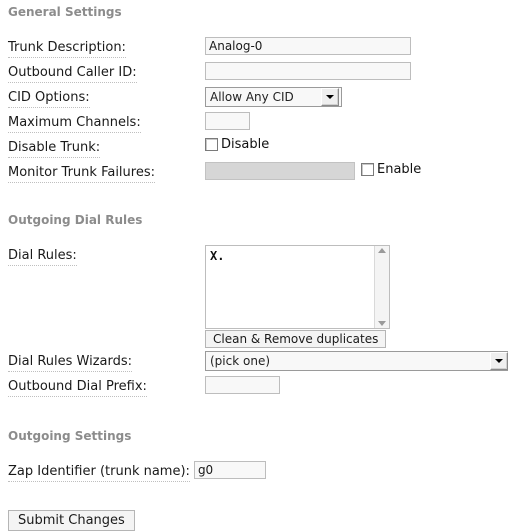 This screenshot has width=508, height=531. I want to click on maximum-channels-input, so click(227, 121).